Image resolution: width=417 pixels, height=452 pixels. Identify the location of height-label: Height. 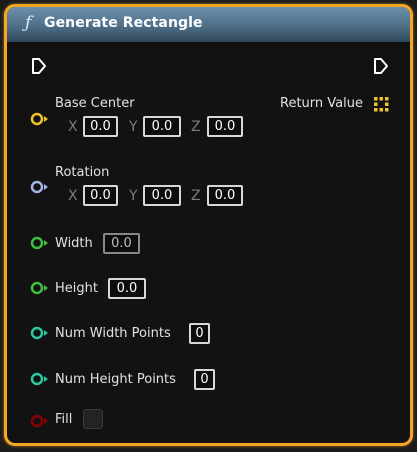
(76, 288).